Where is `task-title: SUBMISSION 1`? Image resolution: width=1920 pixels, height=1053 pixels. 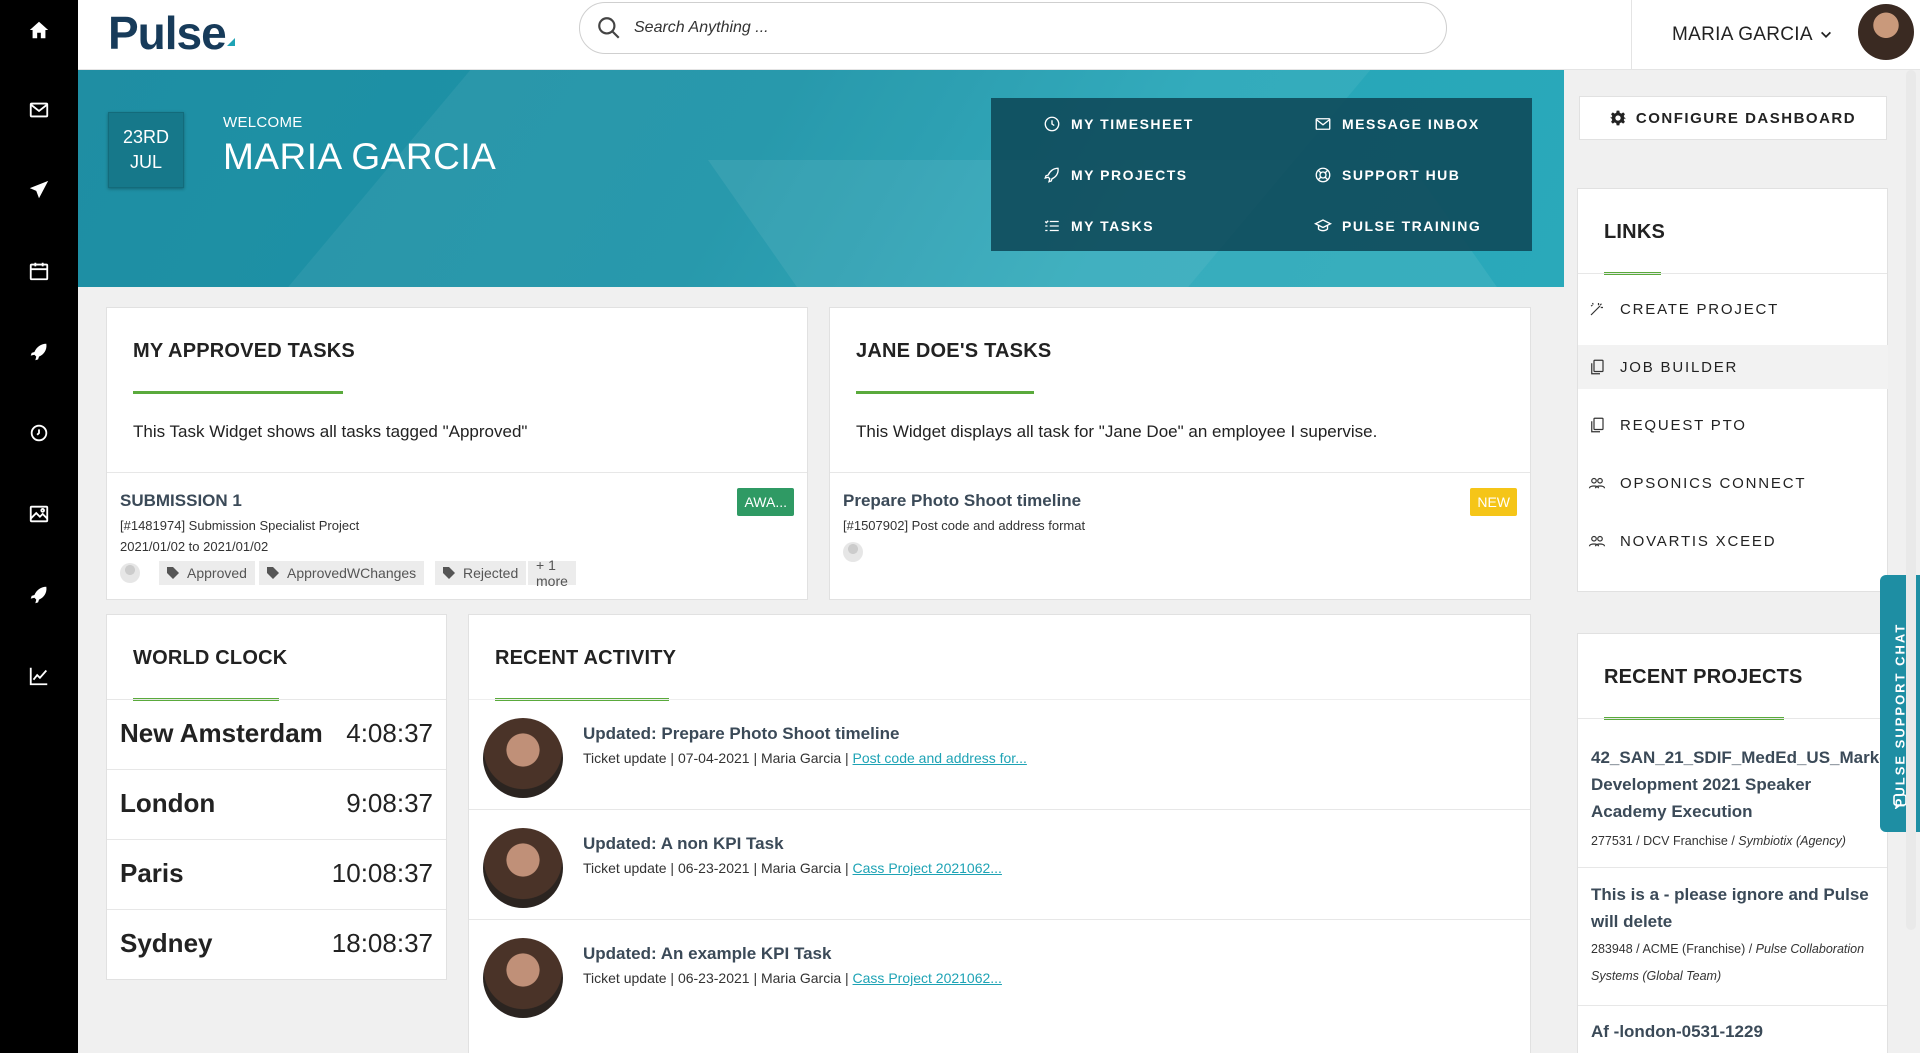 task-title: SUBMISSION 1 is located at coordinates (181, 501).